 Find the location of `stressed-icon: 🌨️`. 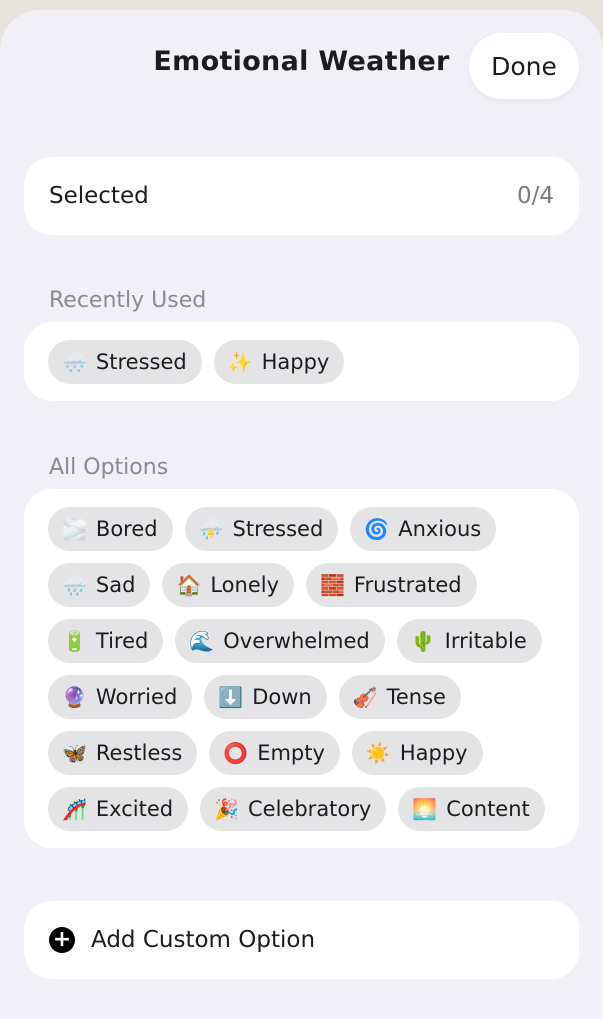

stressed-icon: 🌨️ is located at coordinates (74, 362).